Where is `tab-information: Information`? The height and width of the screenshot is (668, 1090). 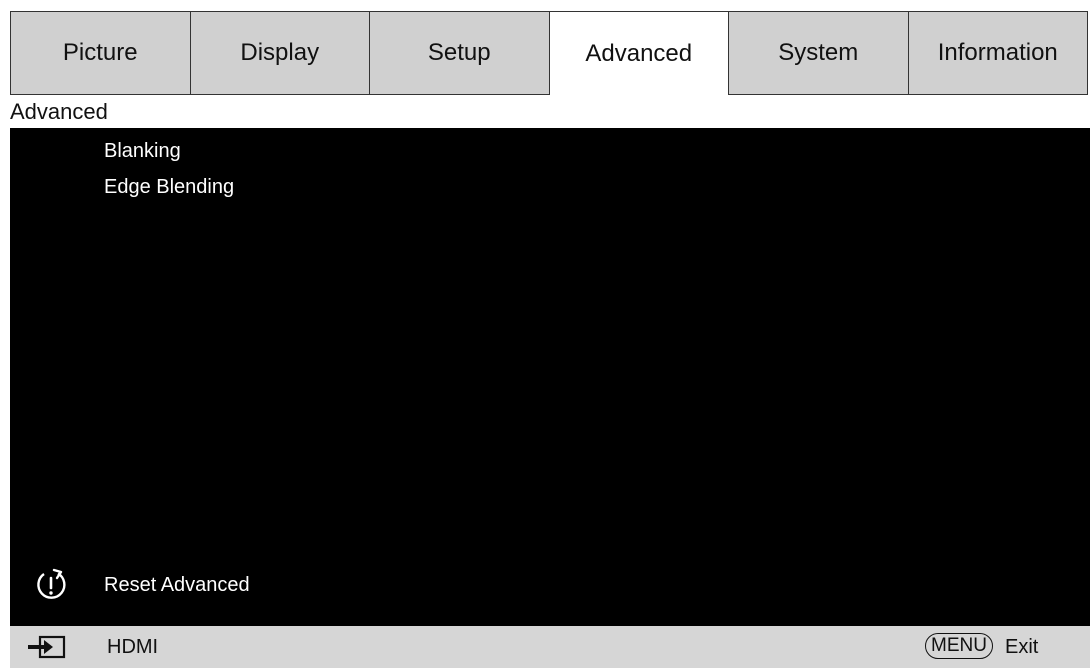 tab-information: Information is located at coordinates (997, 53).